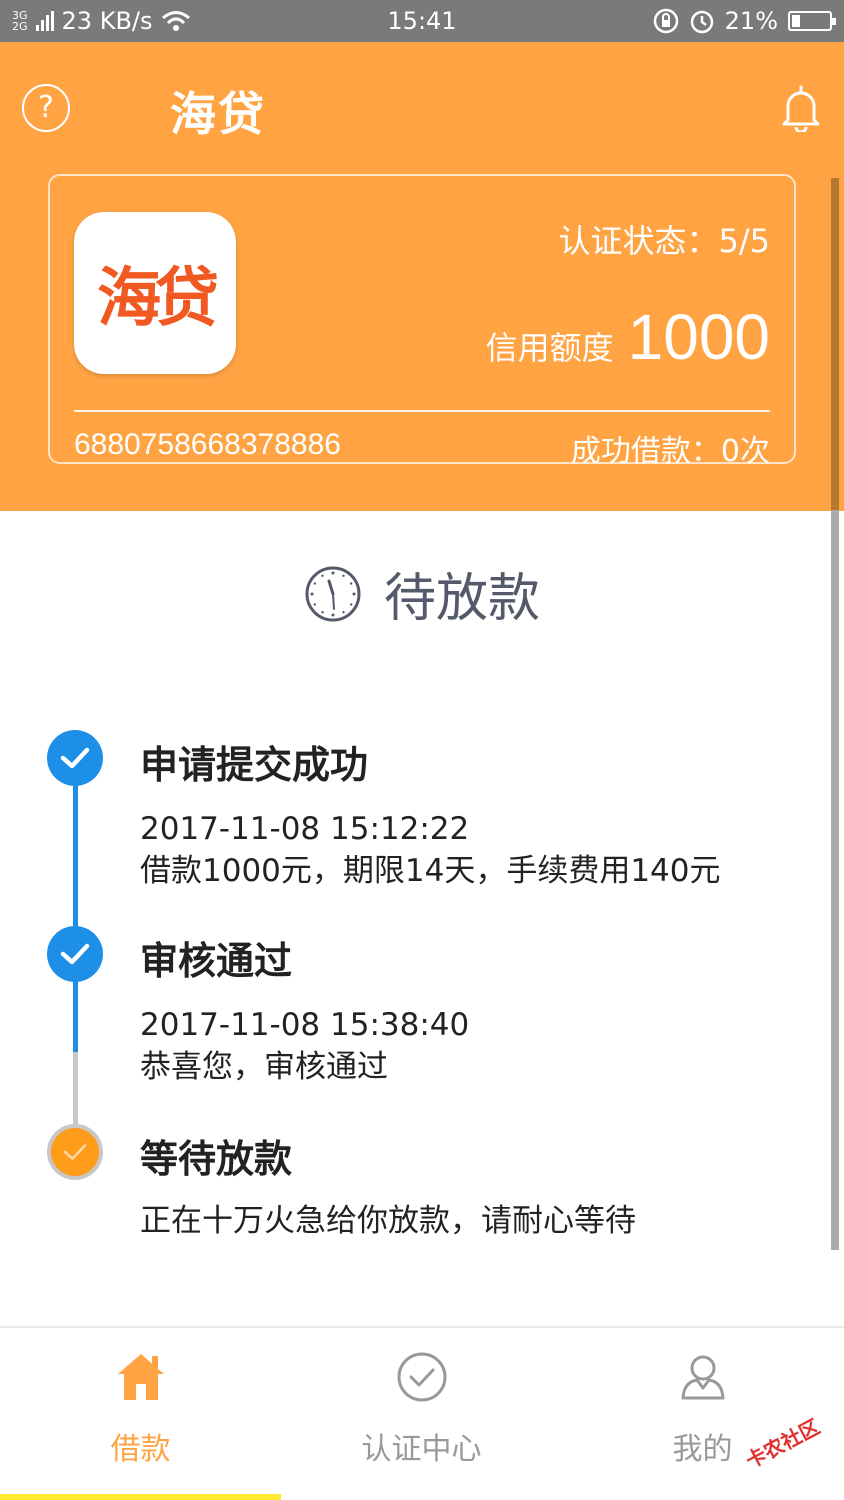 Image resolution: width=844 pixels, height=1500 pixels. What do you see at coordinates (216, 961) in the screenshot?
I see `timeline-step-2-title: 审核通过` at bounding box center [216, 961].